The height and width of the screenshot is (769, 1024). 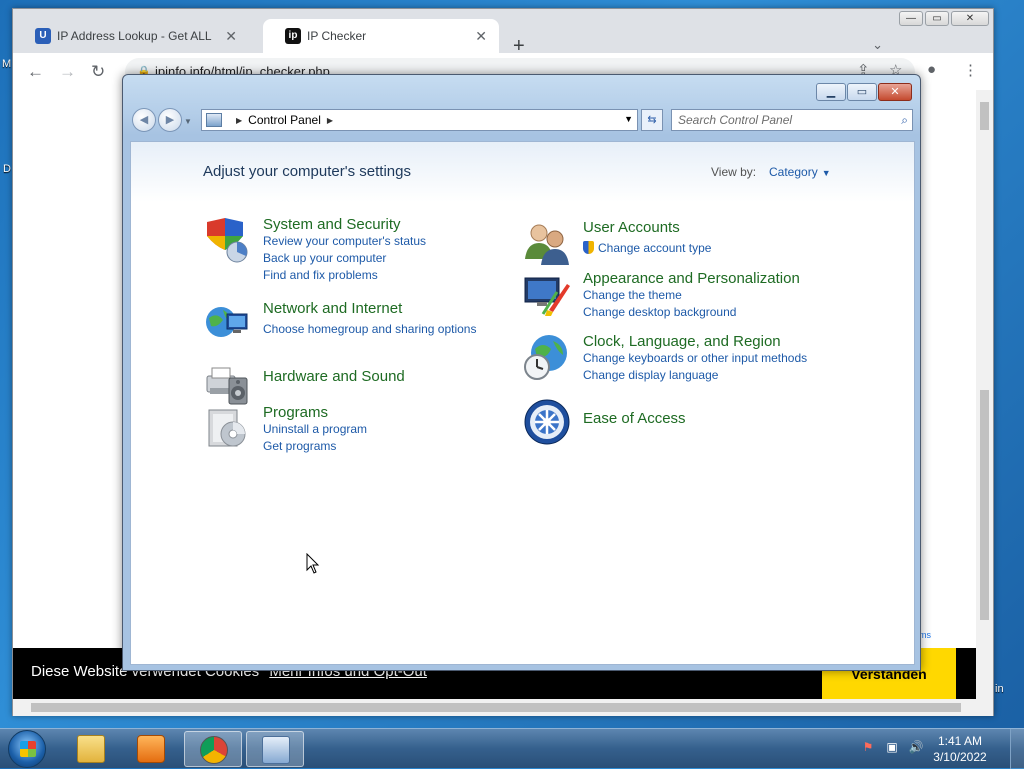 I want to click on volume-icon: 🔊, so click(x=916, y=747).